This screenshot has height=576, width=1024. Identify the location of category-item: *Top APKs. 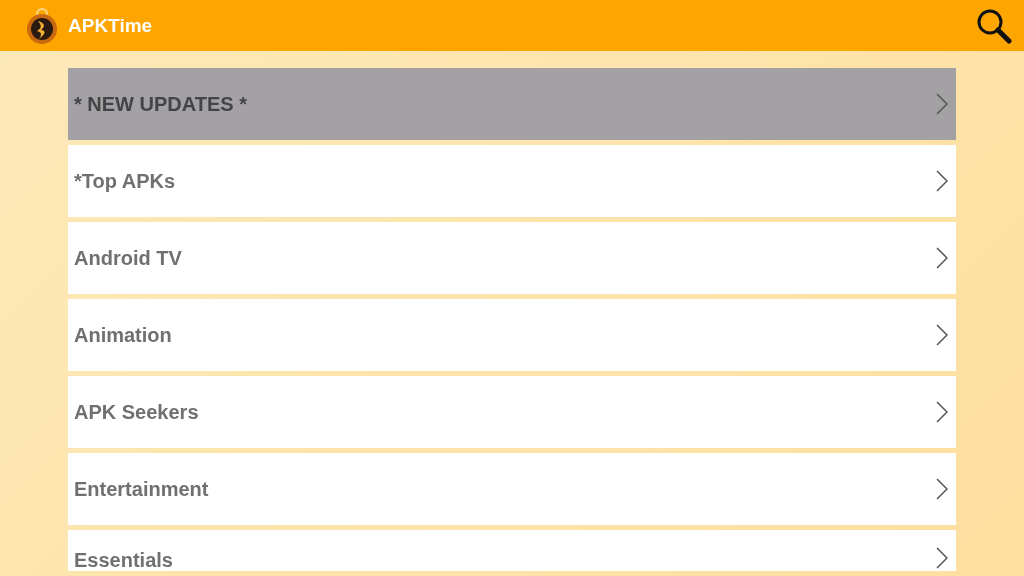
(512, 181).